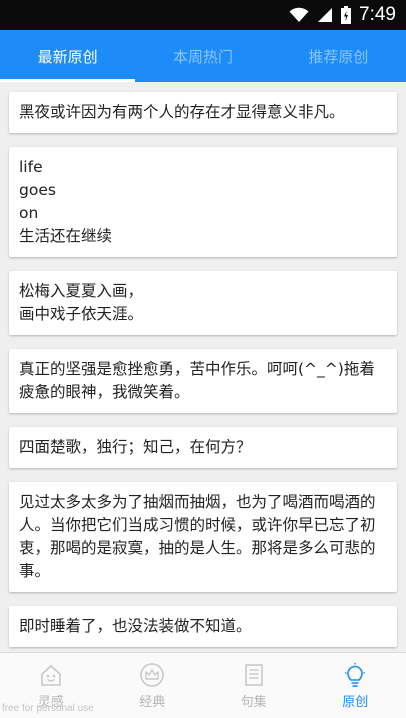 The image size is (406, 718). I want to click on signal-icon, so click(325, 15).